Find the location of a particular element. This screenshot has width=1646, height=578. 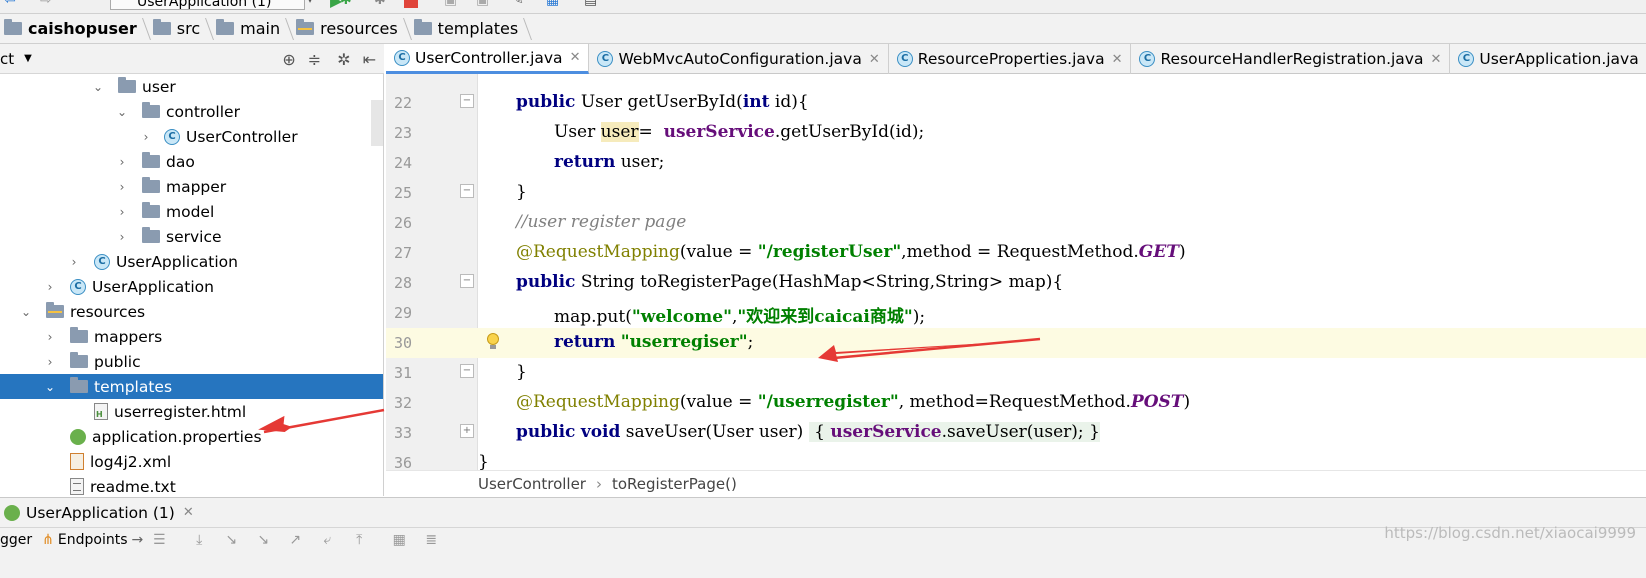

breadcrumb-project: caishopuser is located at coordinates (71, 29).